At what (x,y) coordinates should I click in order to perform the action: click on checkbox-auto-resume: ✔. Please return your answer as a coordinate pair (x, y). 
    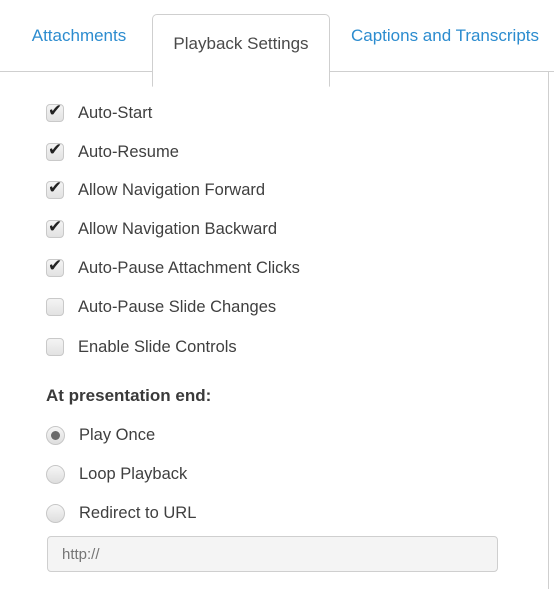
    Looking at the image, I should click on (55, 150).